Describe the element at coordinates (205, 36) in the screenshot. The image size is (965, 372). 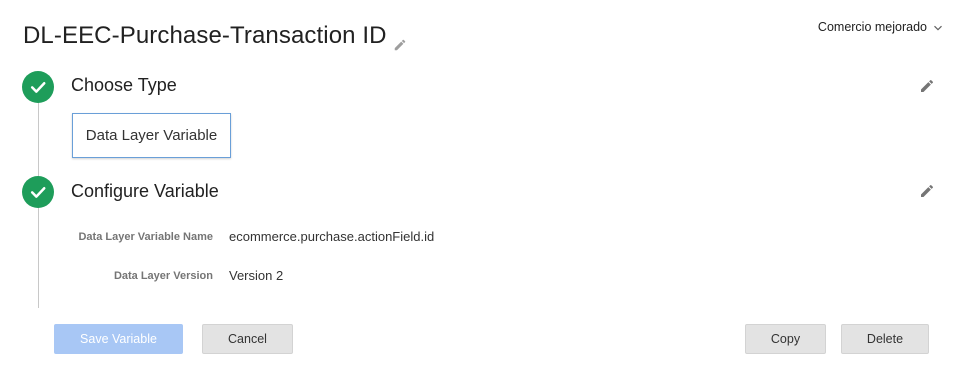
I see `variable-name: DL-EEC-Purchase-Transaction ID` at that location.